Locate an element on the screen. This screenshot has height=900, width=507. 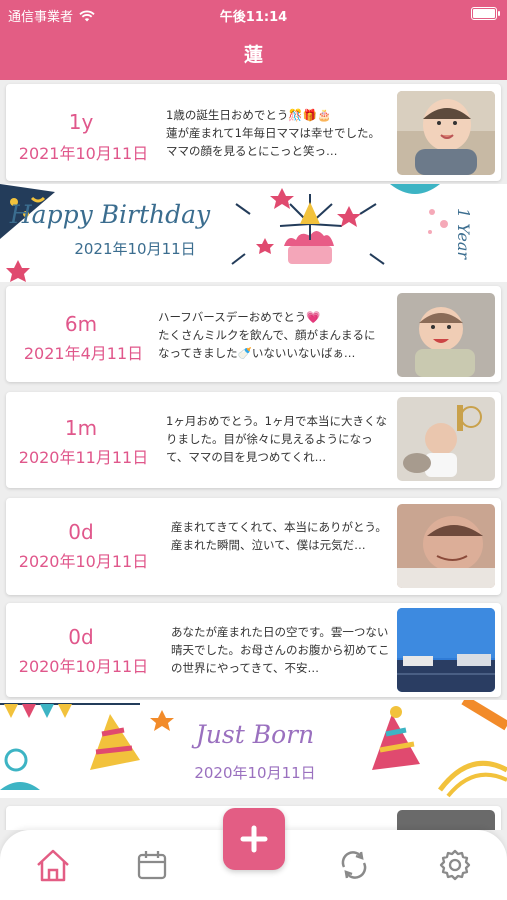
tab-calendar is located at coordinates (152, 865).